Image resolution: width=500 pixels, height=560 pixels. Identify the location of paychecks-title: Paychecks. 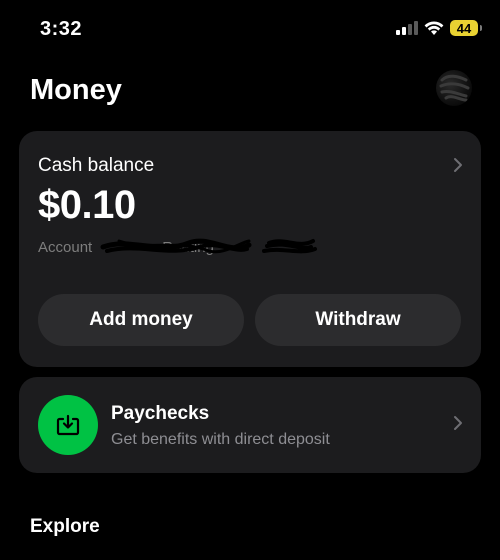
(160, 413).